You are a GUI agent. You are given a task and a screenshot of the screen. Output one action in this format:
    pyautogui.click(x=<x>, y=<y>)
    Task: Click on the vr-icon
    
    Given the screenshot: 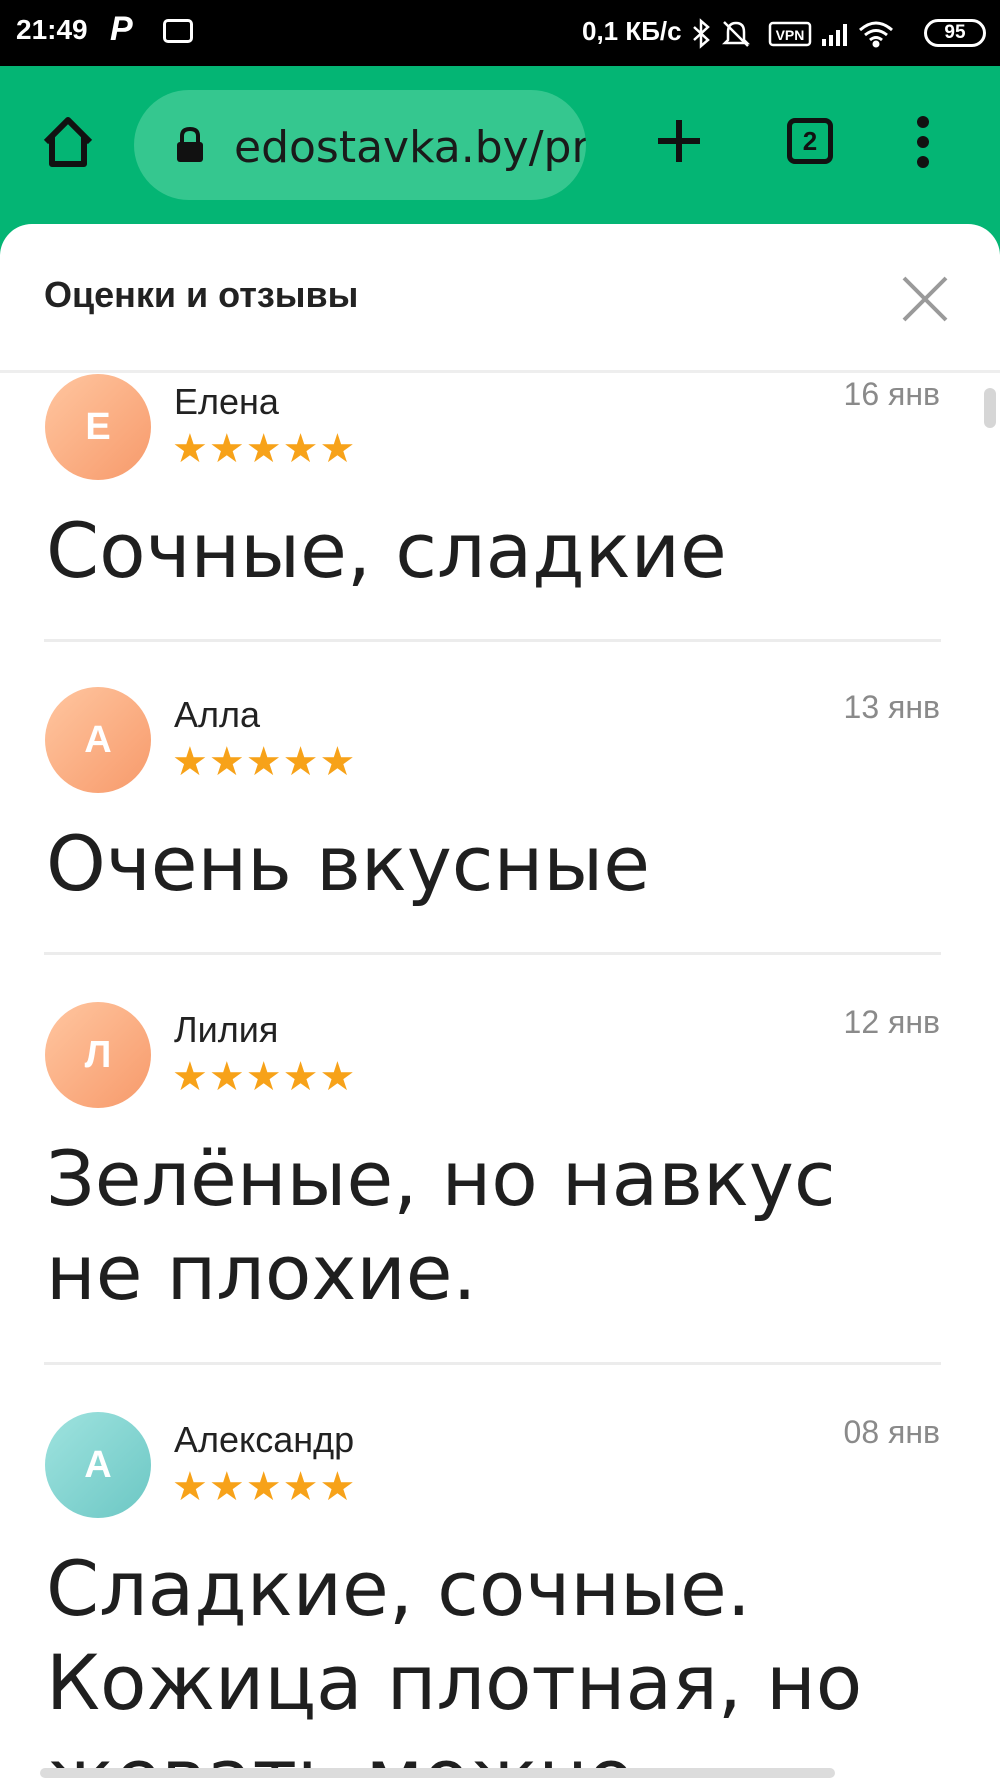 What is the action you would take?
    pyautogui.click(x=178, y=31)
    